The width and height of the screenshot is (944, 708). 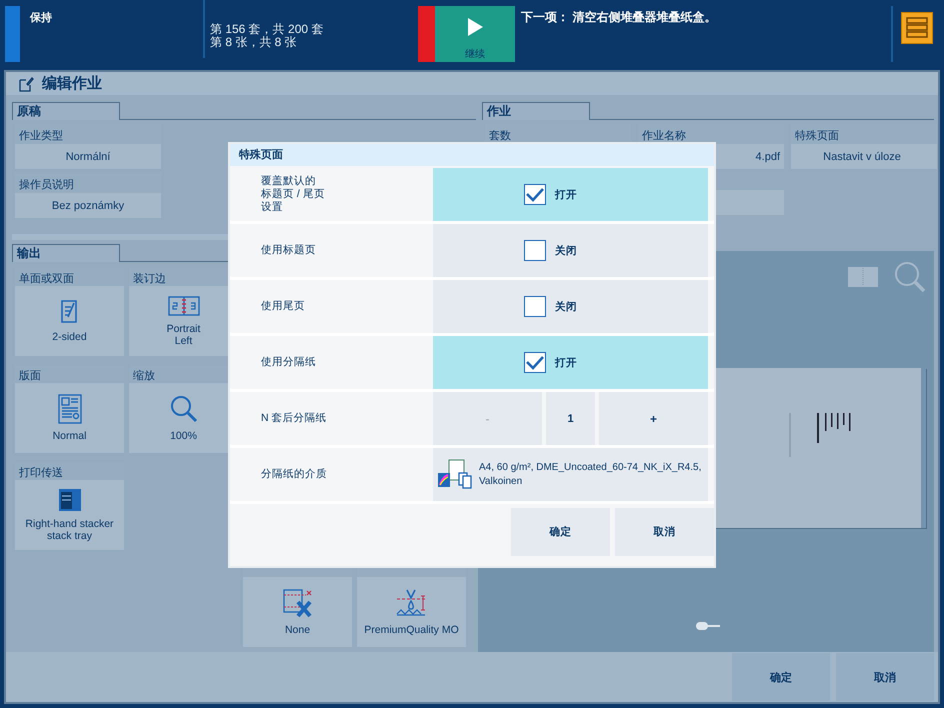 I want to click on document-icon, so click(x=70, y=409).